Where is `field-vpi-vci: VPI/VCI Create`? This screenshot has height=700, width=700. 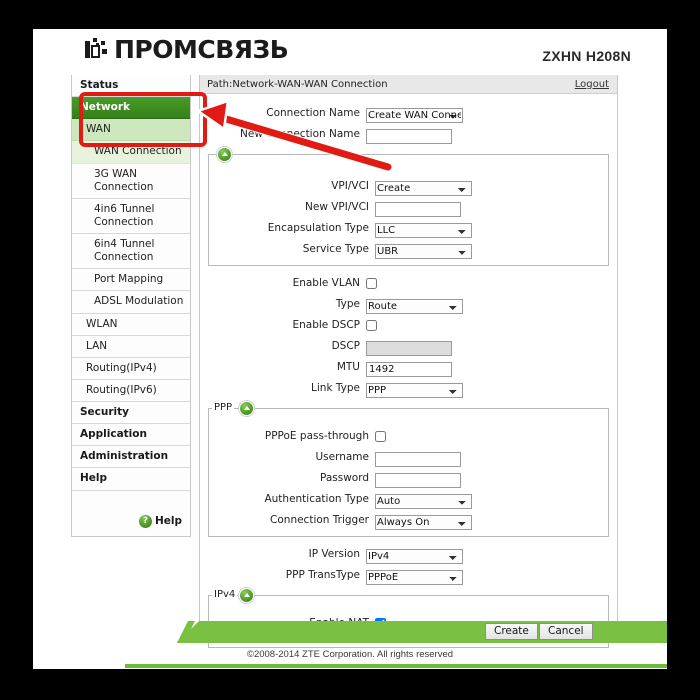 field-vpi-vci: VPI/VCI Create is located at coordinates (408, 186).